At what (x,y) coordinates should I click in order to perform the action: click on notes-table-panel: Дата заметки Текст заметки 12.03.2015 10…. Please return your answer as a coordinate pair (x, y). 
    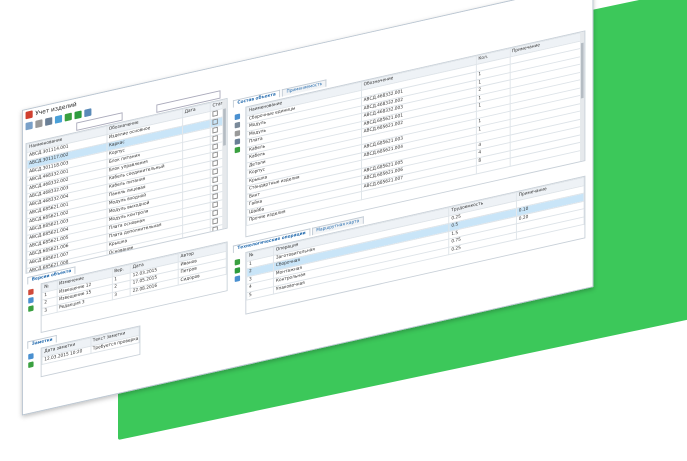
    Looking at the image, I should click on (90, 351).